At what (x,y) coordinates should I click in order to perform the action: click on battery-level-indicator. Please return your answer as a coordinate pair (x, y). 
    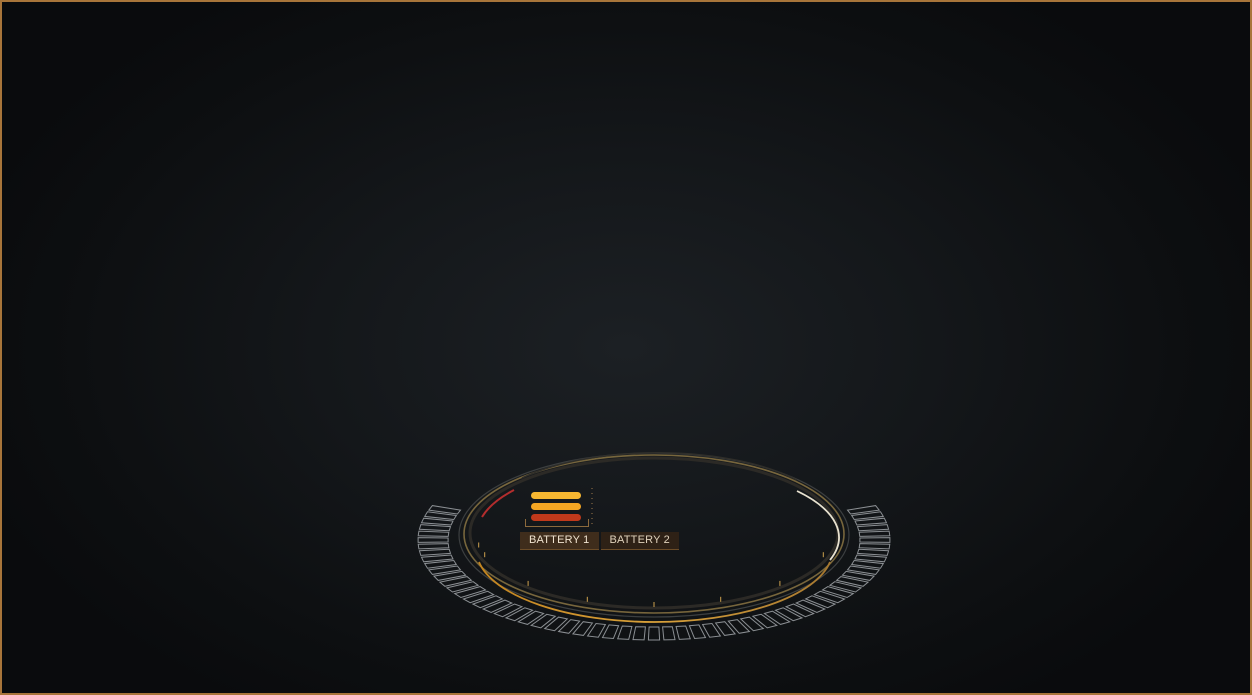
    Looking at the image, I should click on (557, 508).